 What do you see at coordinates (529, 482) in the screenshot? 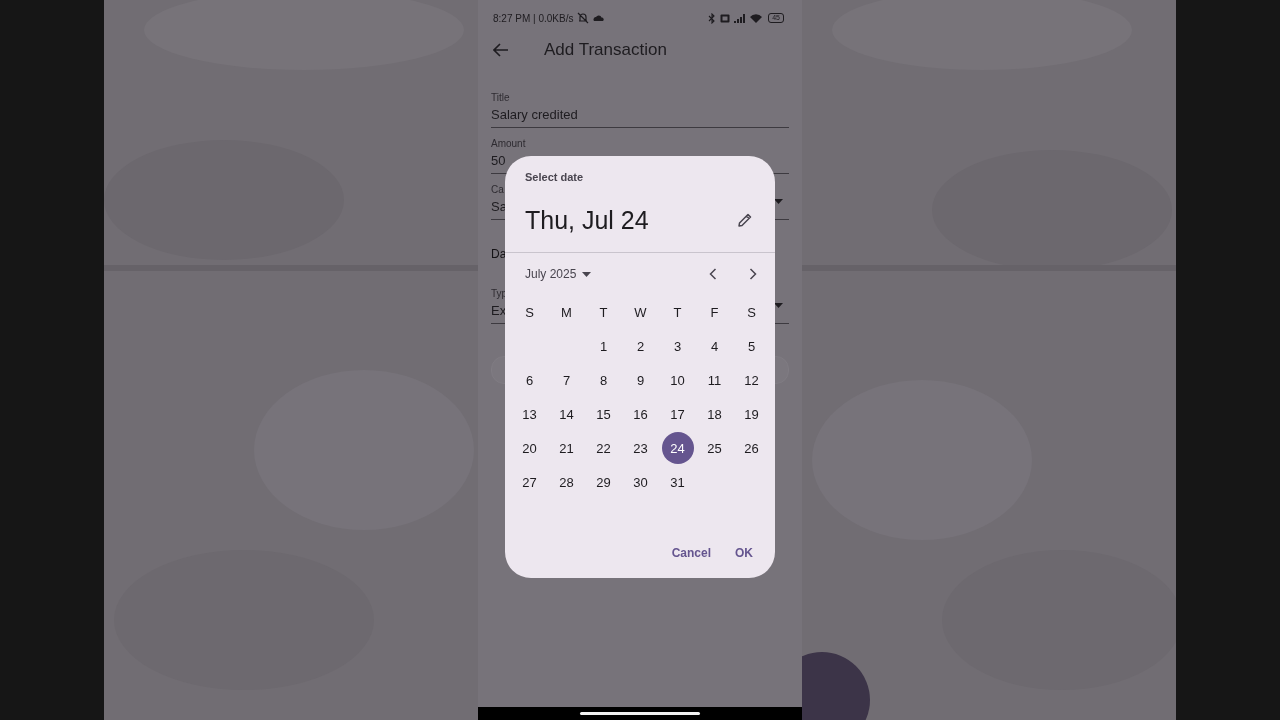
I see `calendar-day: 27` at bounding box center [529, 482].